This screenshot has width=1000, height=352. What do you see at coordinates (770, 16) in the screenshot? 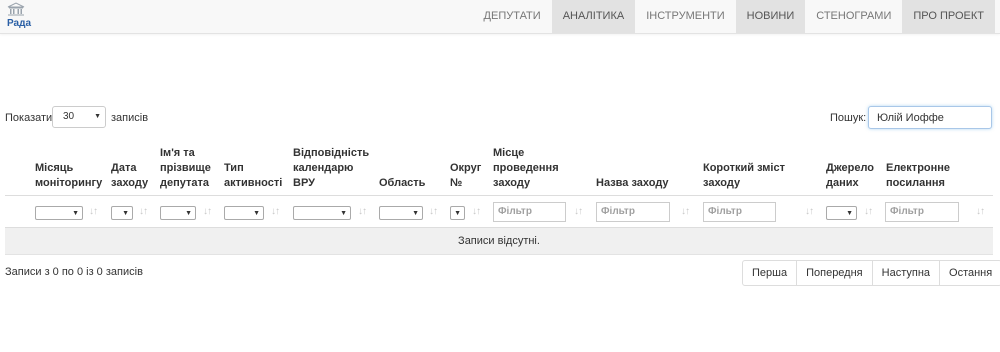
I see `nav-news: Новини` at bounding box center [770, 16].